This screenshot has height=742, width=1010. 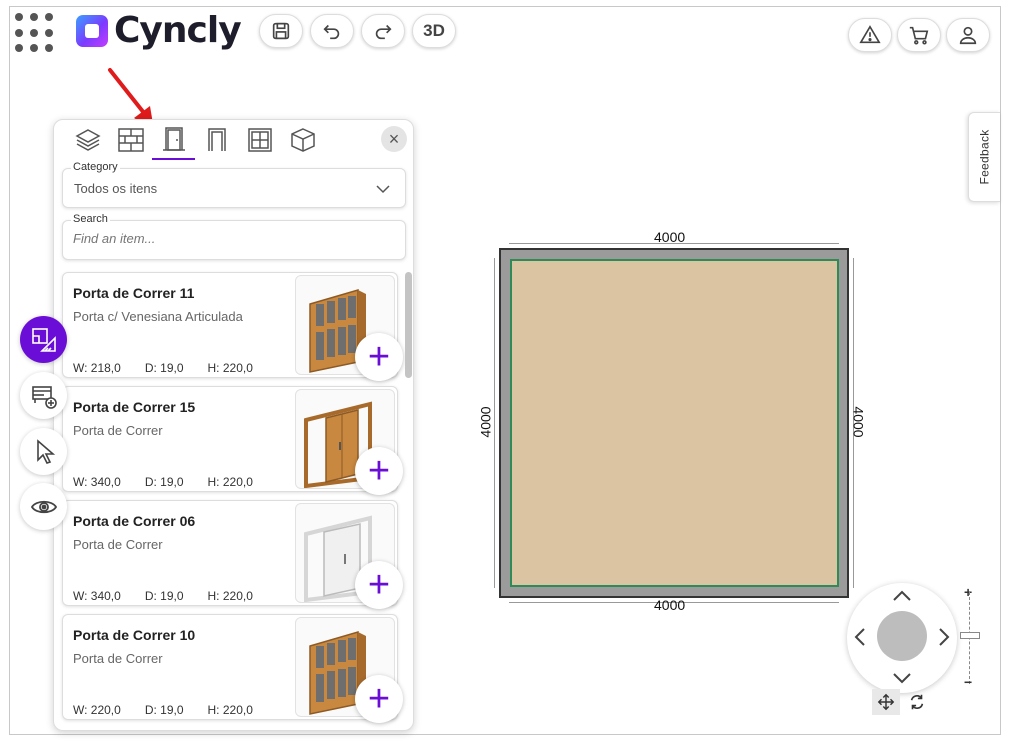 What do you see at coordinates (234, 184) in the screenshot?
I see `category-select: Category Todos os itens` at bounding box center [234, 184].